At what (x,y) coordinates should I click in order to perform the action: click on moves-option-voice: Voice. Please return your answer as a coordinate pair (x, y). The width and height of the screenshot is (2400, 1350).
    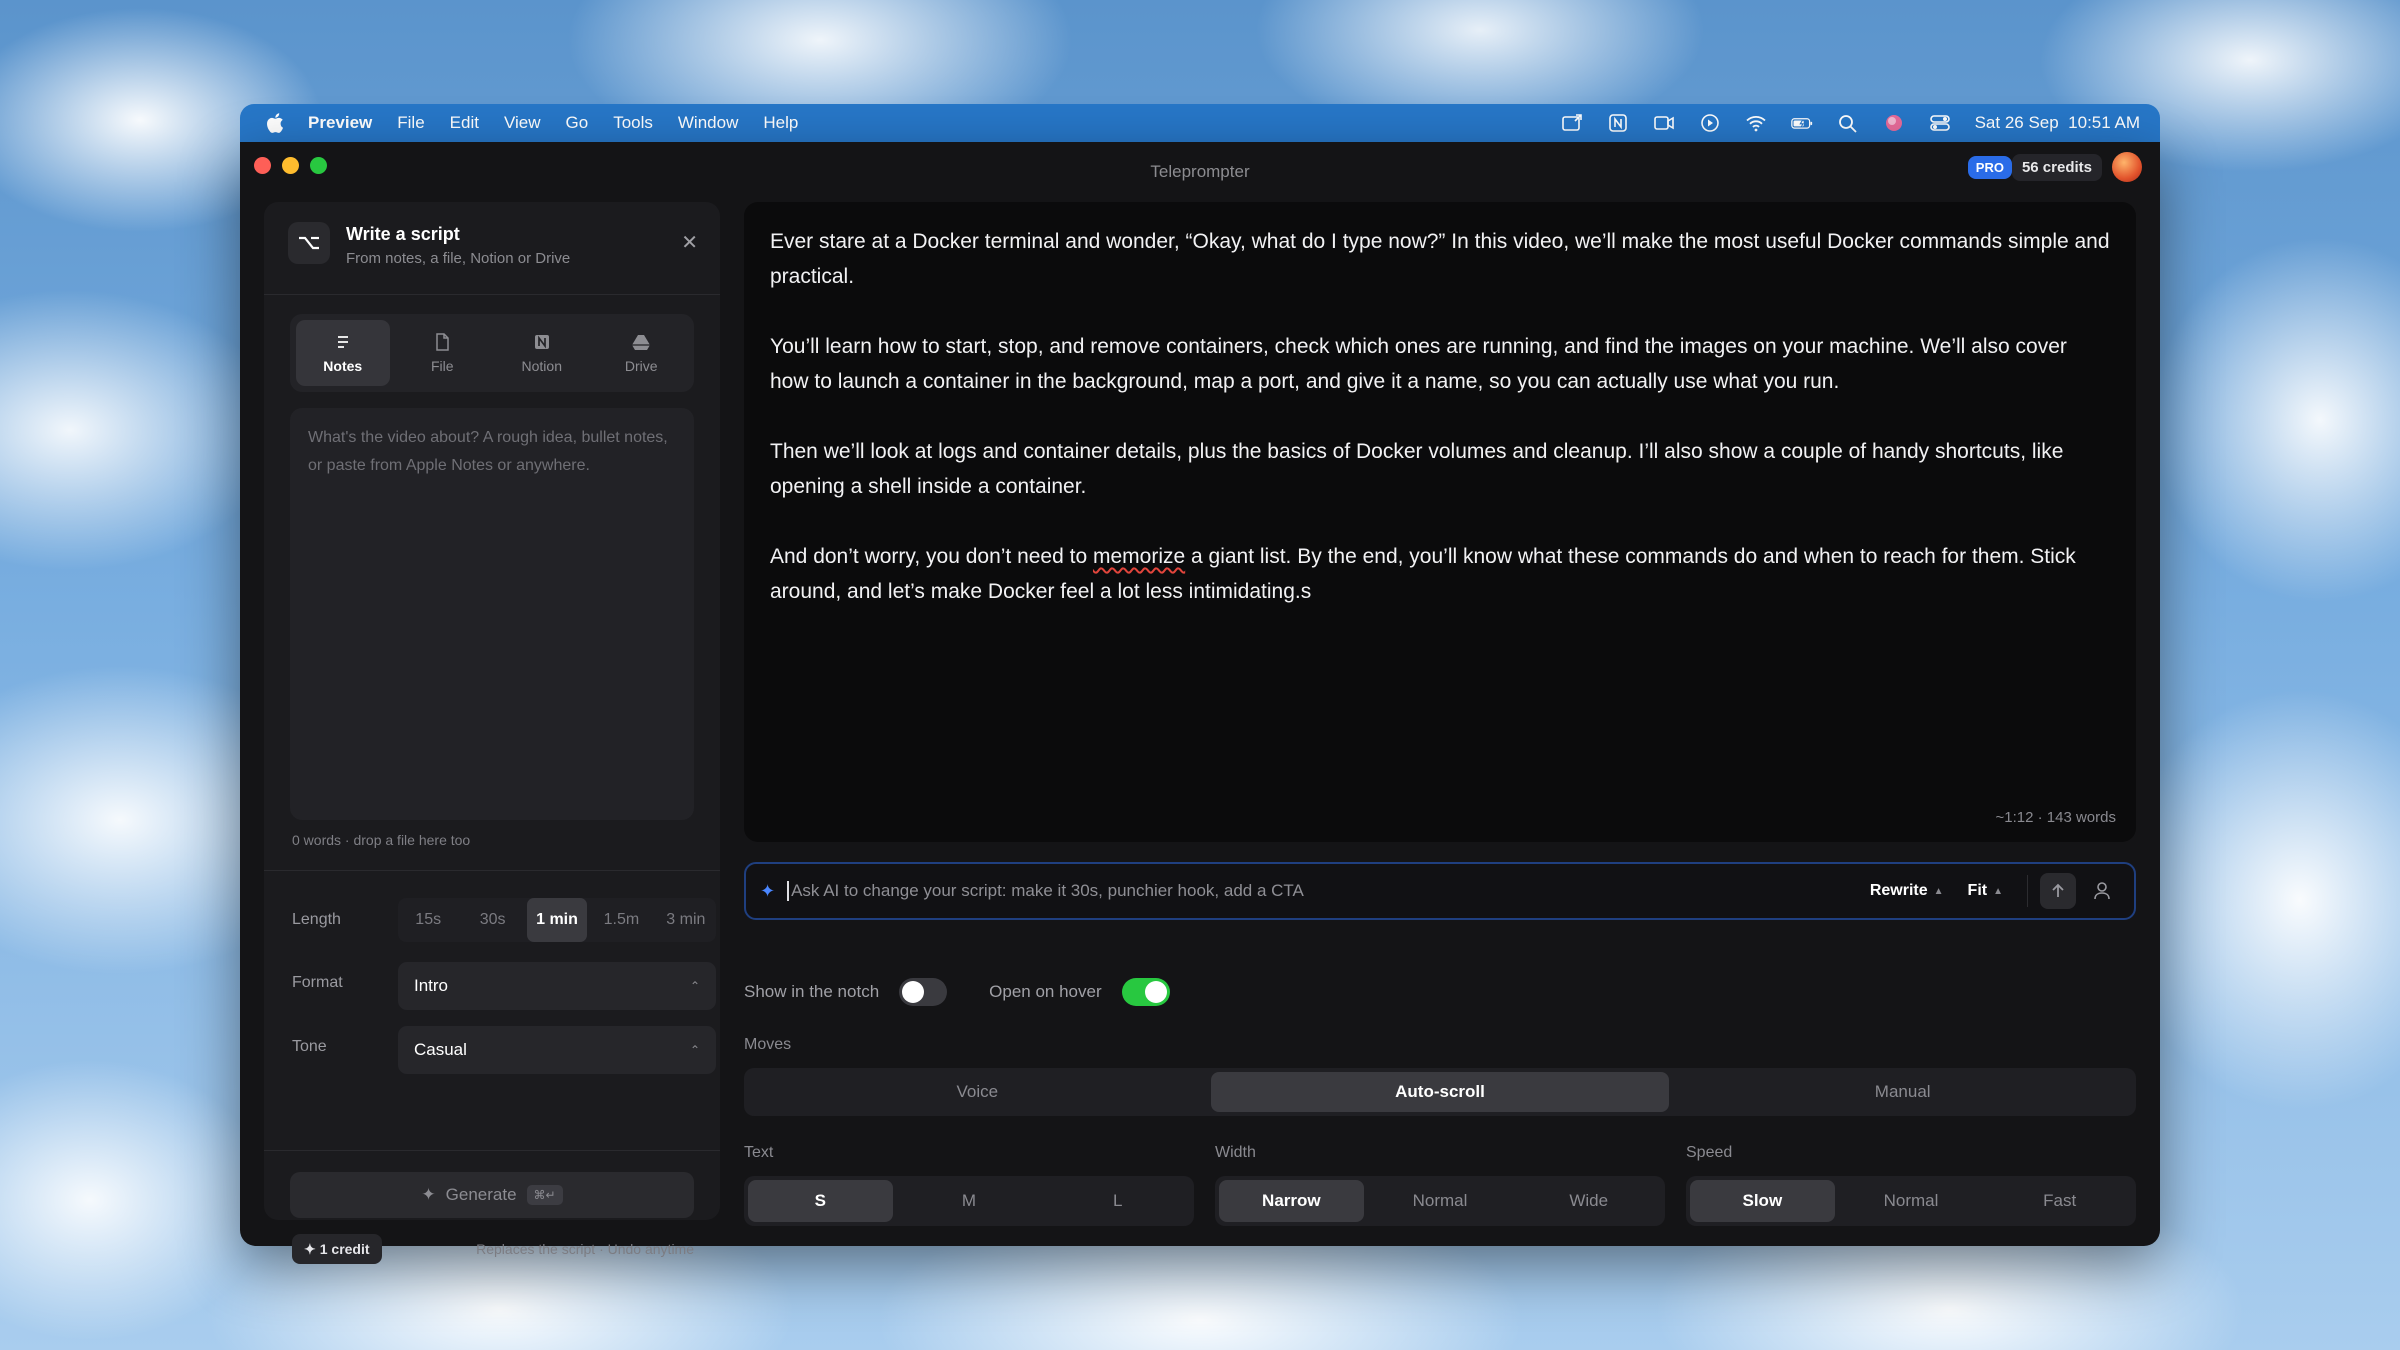
    Looking at the image, I should click on (977, 1092).